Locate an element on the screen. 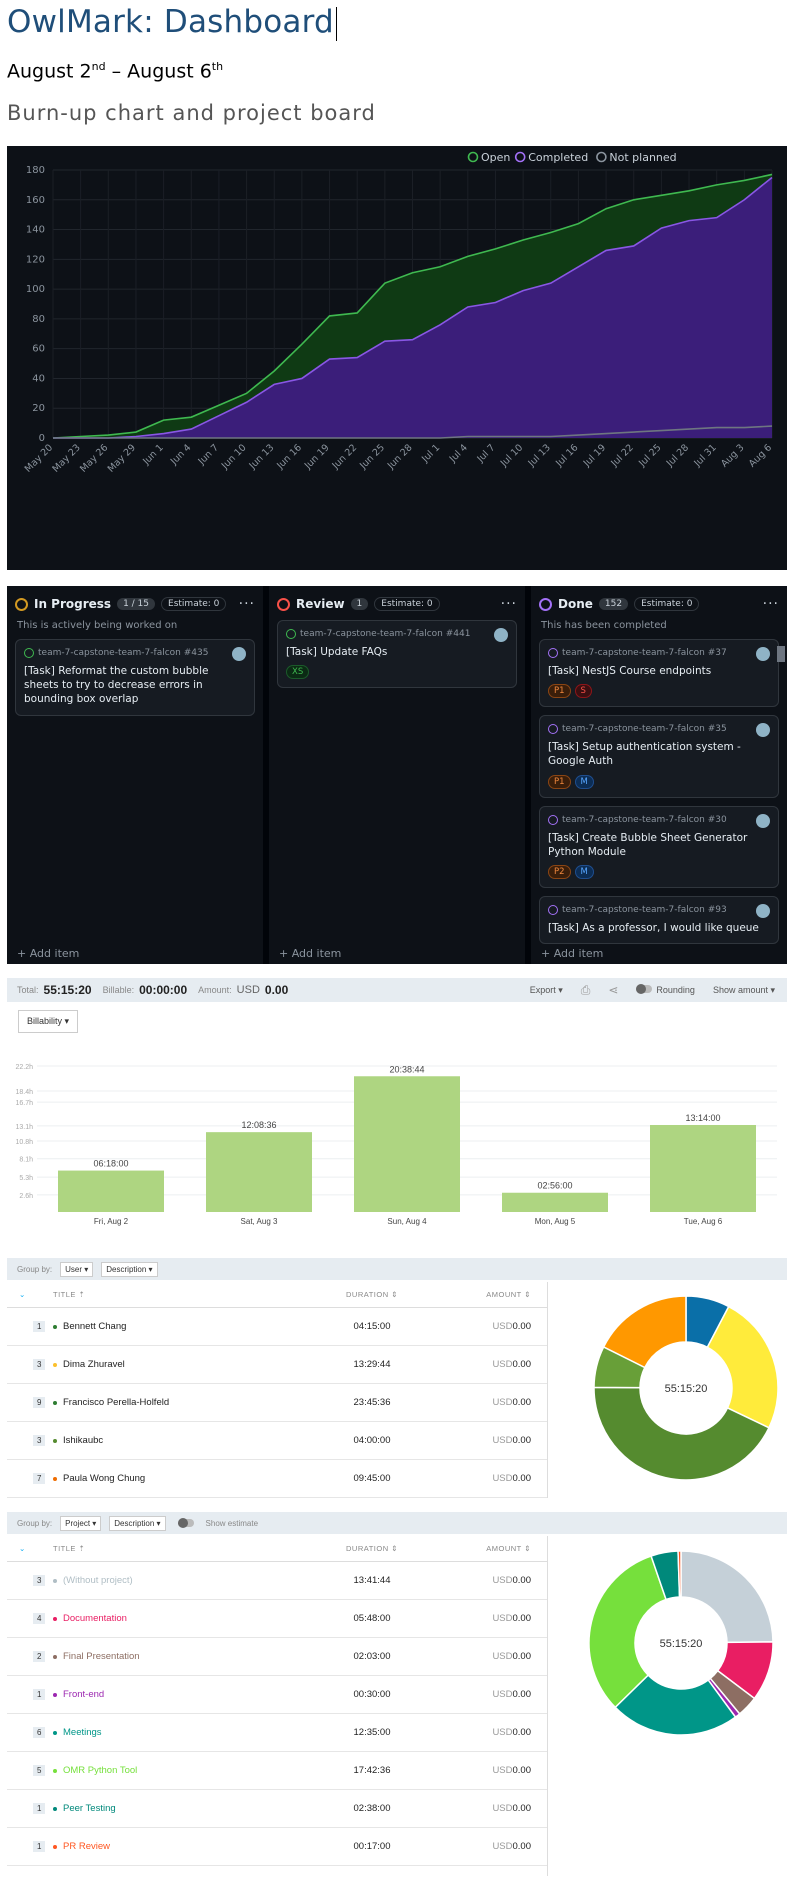 The height and width of the screenshot is (1877, 797). table-row: 3 (Without project) 13:41:44 USD0.00 is located at coordinates (277, 1581).